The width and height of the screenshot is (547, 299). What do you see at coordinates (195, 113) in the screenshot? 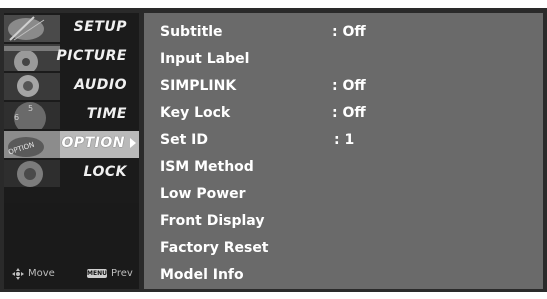
I see `menu-item-label: Key Lock` at bounding box center [195, 113].